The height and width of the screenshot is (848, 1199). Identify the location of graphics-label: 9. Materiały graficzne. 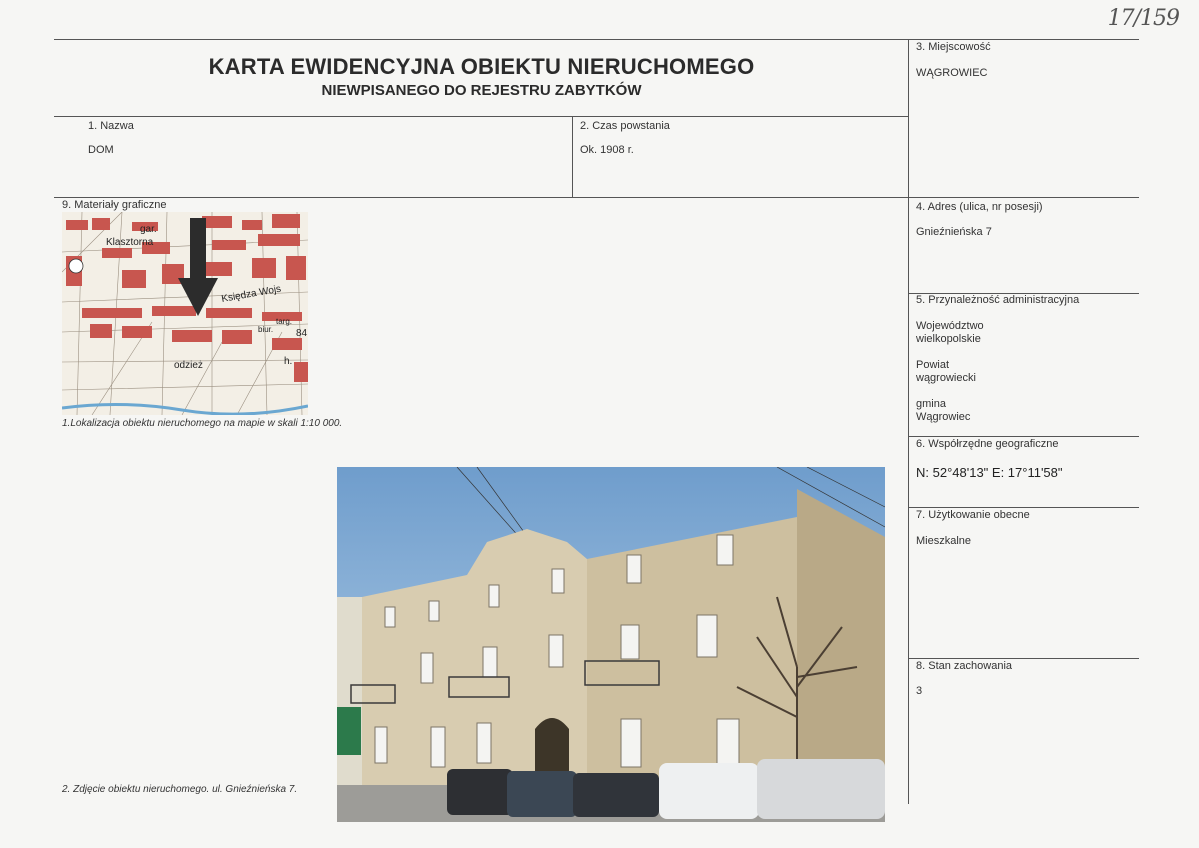
(114, 205).